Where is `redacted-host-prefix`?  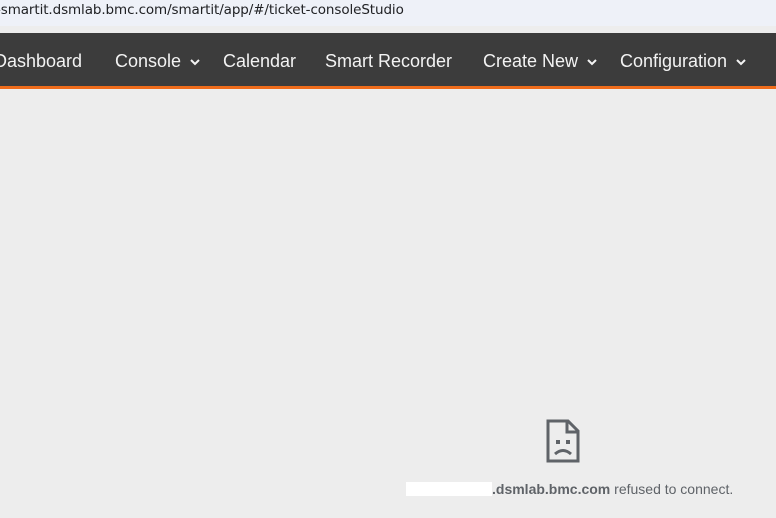 redacted-host-prefix is located at coordinates (449, 489).